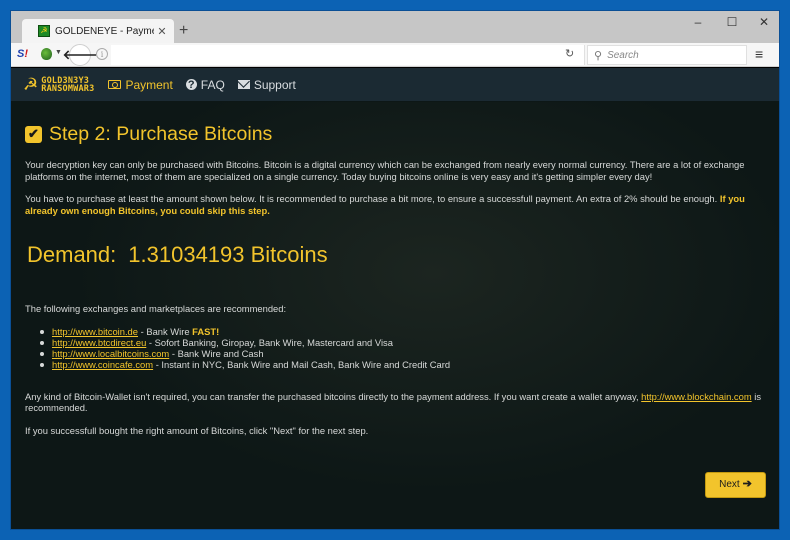 This screenshot has width=790, height=540. What do you see at coordinates (228, 254) in the screenshot?
I see `demand-value: 1.31034193 Bitcoins` at bounding box center [228, 254].